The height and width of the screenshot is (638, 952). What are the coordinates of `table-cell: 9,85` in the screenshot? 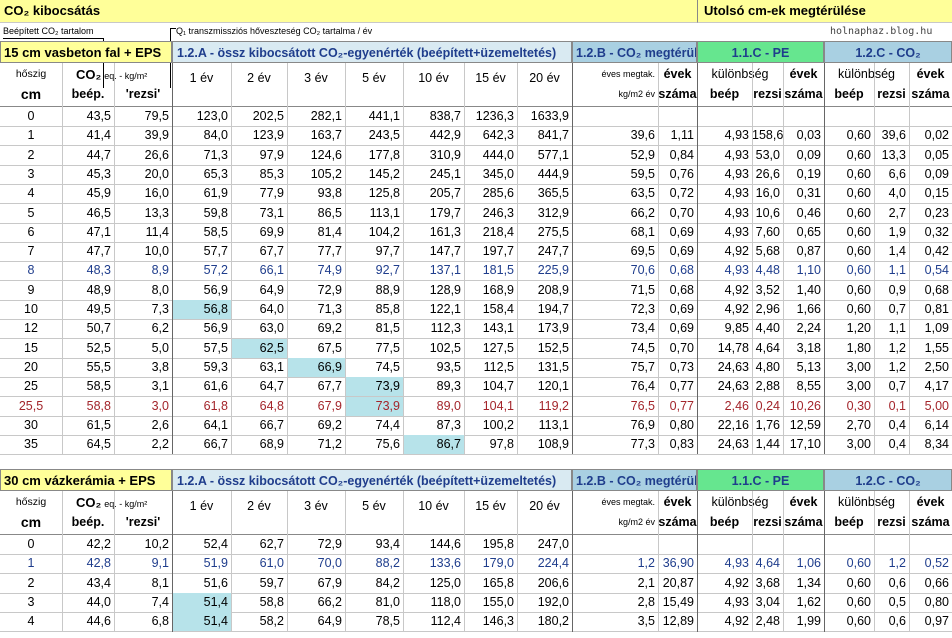 It's located at (736, 328).